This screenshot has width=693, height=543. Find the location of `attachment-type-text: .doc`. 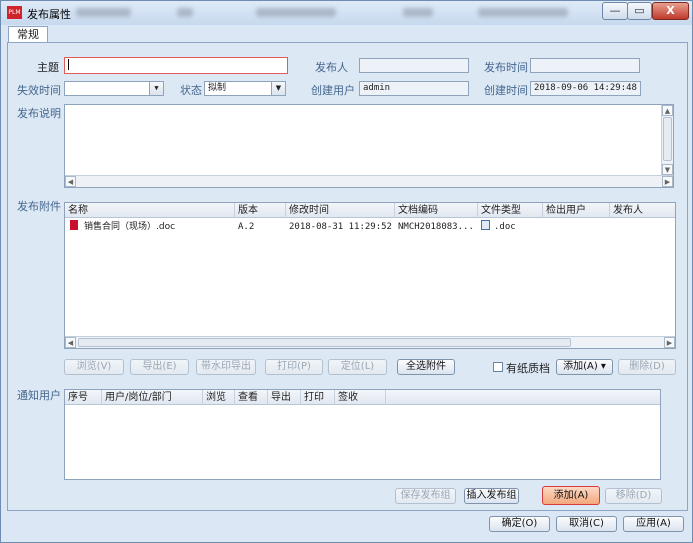

attachment-type-text: .doc is located at coordinates (505, 227).